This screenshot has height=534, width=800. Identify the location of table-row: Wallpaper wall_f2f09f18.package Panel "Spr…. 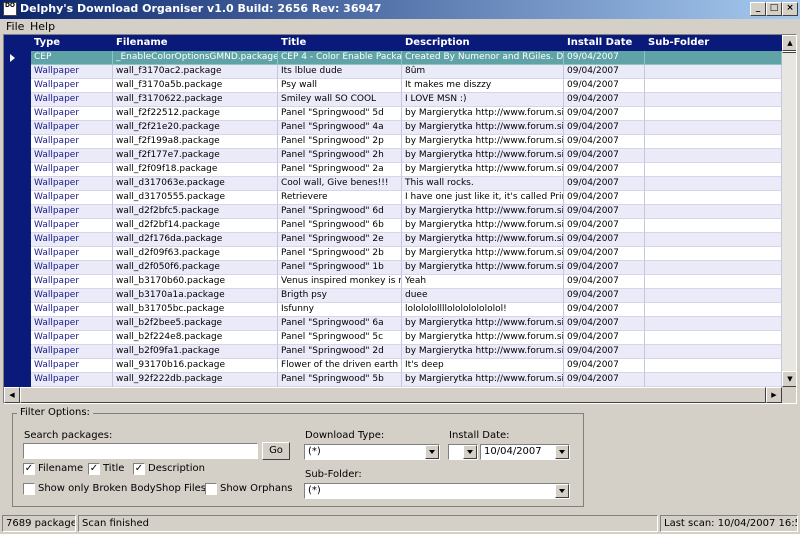
(406, 170).